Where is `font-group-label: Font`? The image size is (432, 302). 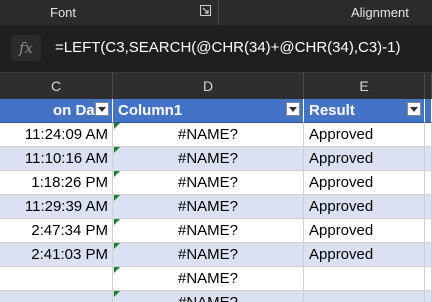 font-group-label: Font is located at coordinates (63, 12).